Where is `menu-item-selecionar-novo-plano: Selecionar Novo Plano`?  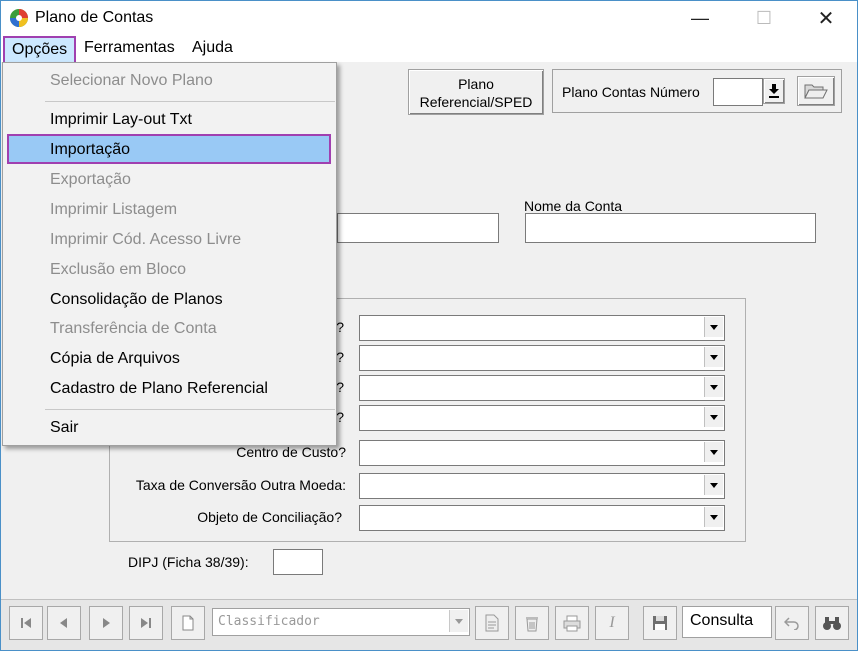 menu-item-selecionar-novo-plano: Selecionar Novo Plano is located at coordinates (131, 81).